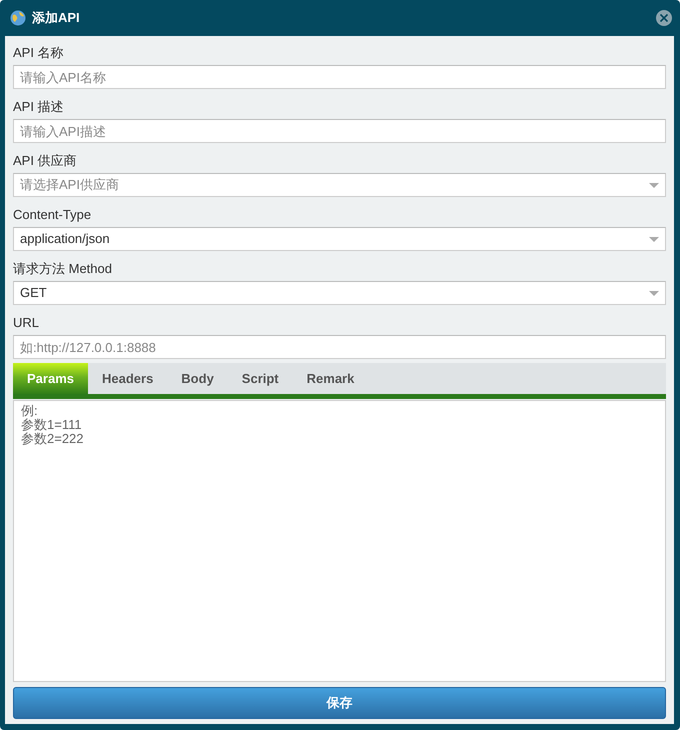 The width and height of the screenshot is (680, 730). What do you see at coordinates (339, 347) in the screenshot?
I see `input-field: 如:http://127.0.0.1:8888` at bounding box center [339, 347].